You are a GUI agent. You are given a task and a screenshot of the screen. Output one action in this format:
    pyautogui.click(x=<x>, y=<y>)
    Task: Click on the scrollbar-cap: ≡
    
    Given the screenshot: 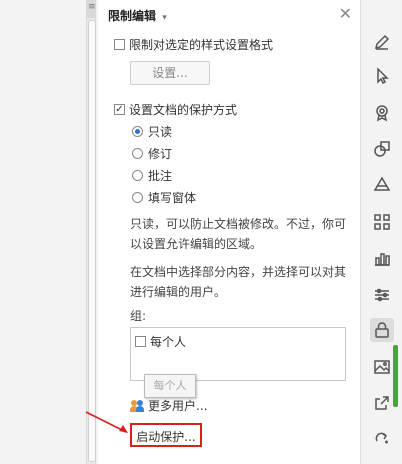 What is the action you would take?
    pyautogui.click(x=91, y=9)
    